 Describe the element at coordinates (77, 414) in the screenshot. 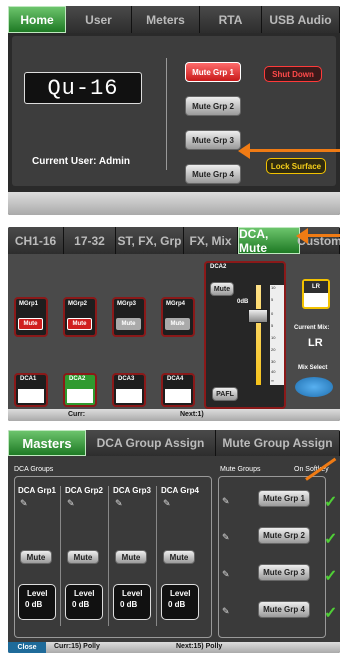

I see `status-curr: Curr:` at that location.